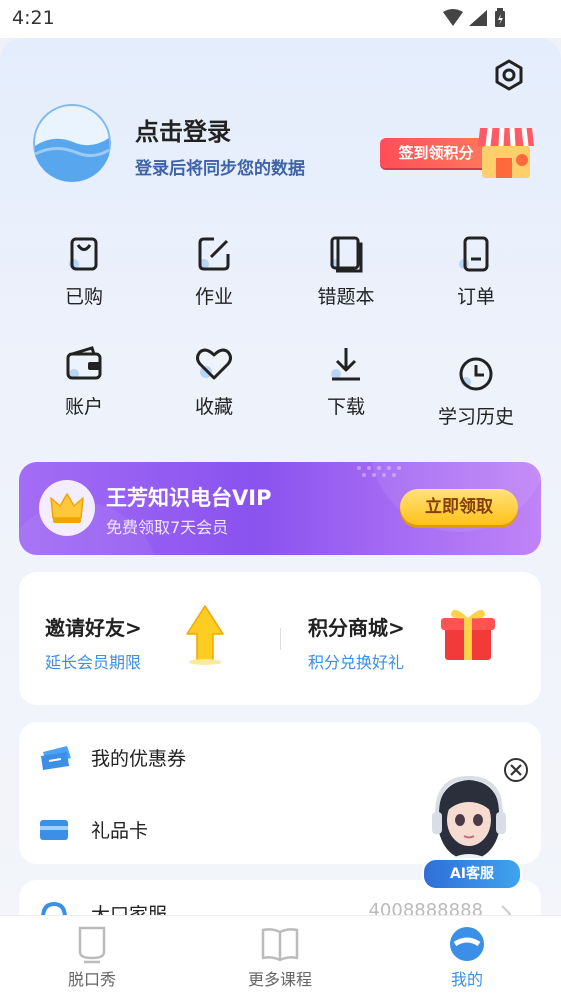 Image resolution: width=561 pixels, height=1000 pixels. Describe the element at coordinates (54, 908) in the screenshot. I see `headset-icon` at that location.